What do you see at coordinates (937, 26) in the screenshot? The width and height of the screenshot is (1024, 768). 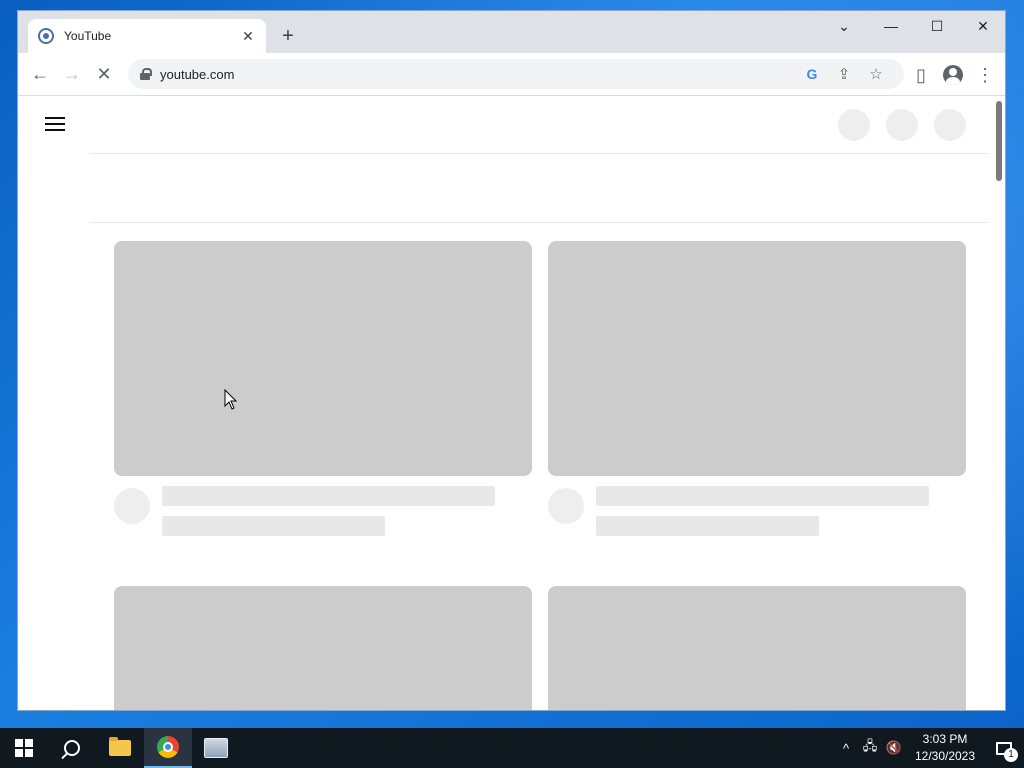 I see `maximize-button: ☐` at bounding box center [937, 26].